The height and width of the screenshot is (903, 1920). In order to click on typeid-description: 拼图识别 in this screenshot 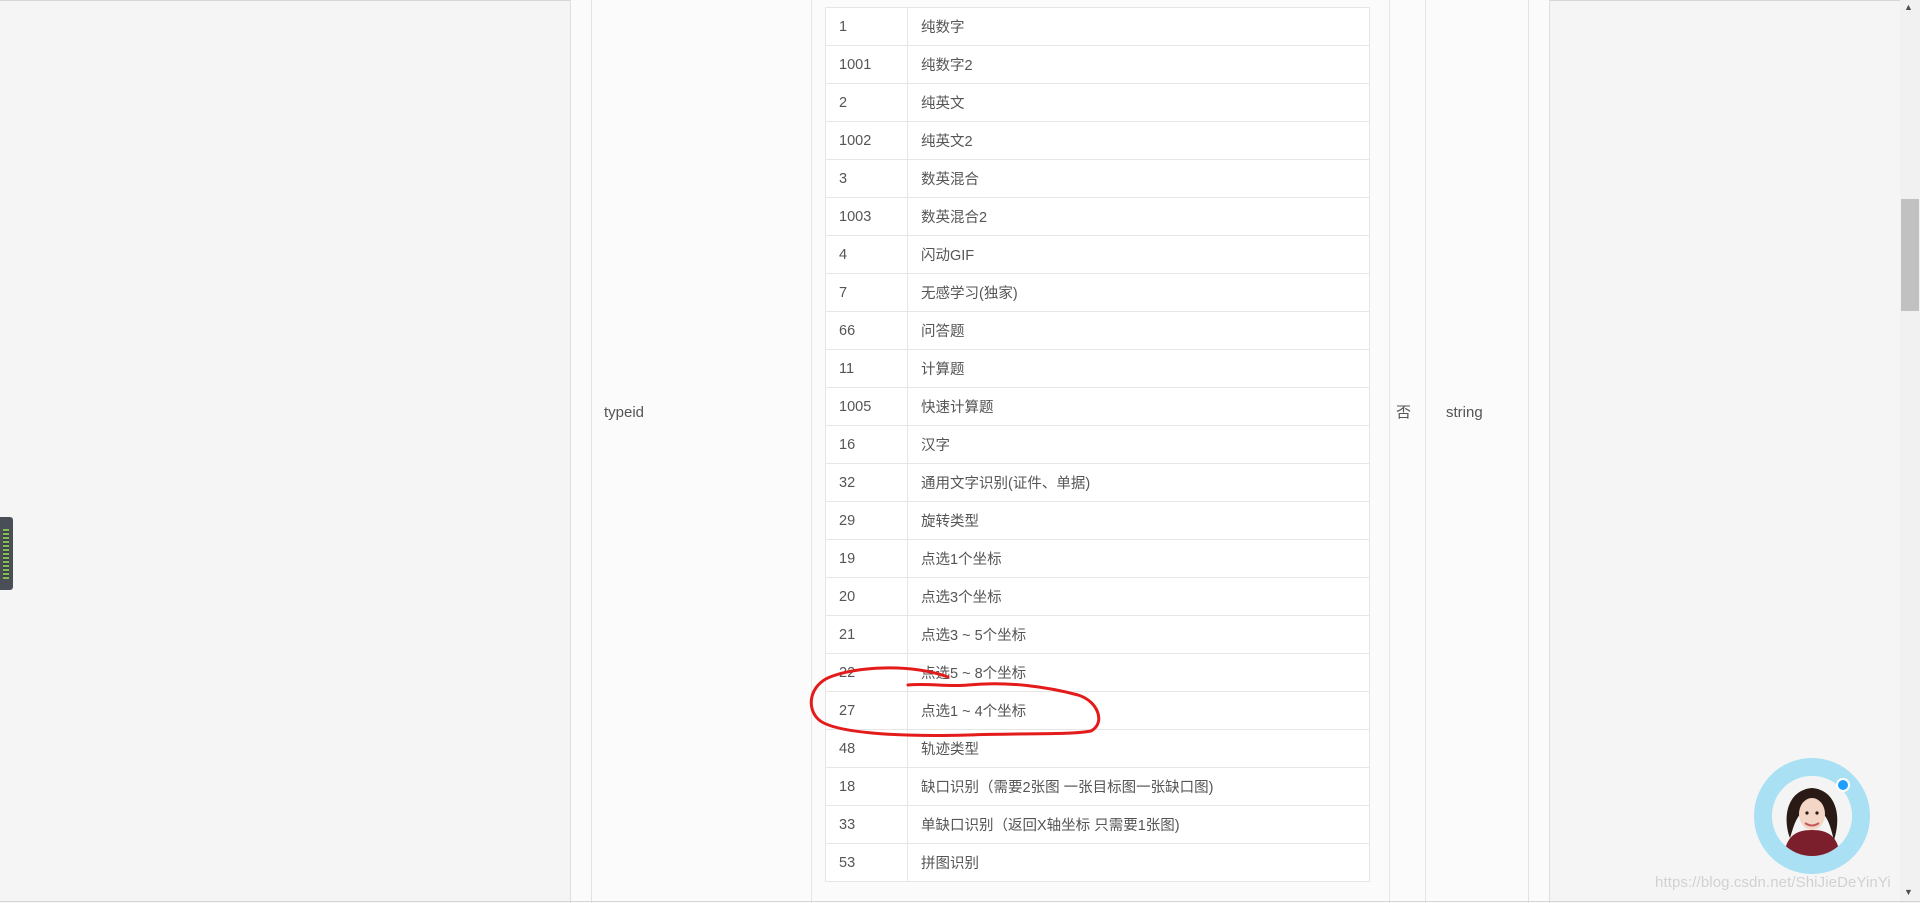, I will do `click(1138, 862)`.